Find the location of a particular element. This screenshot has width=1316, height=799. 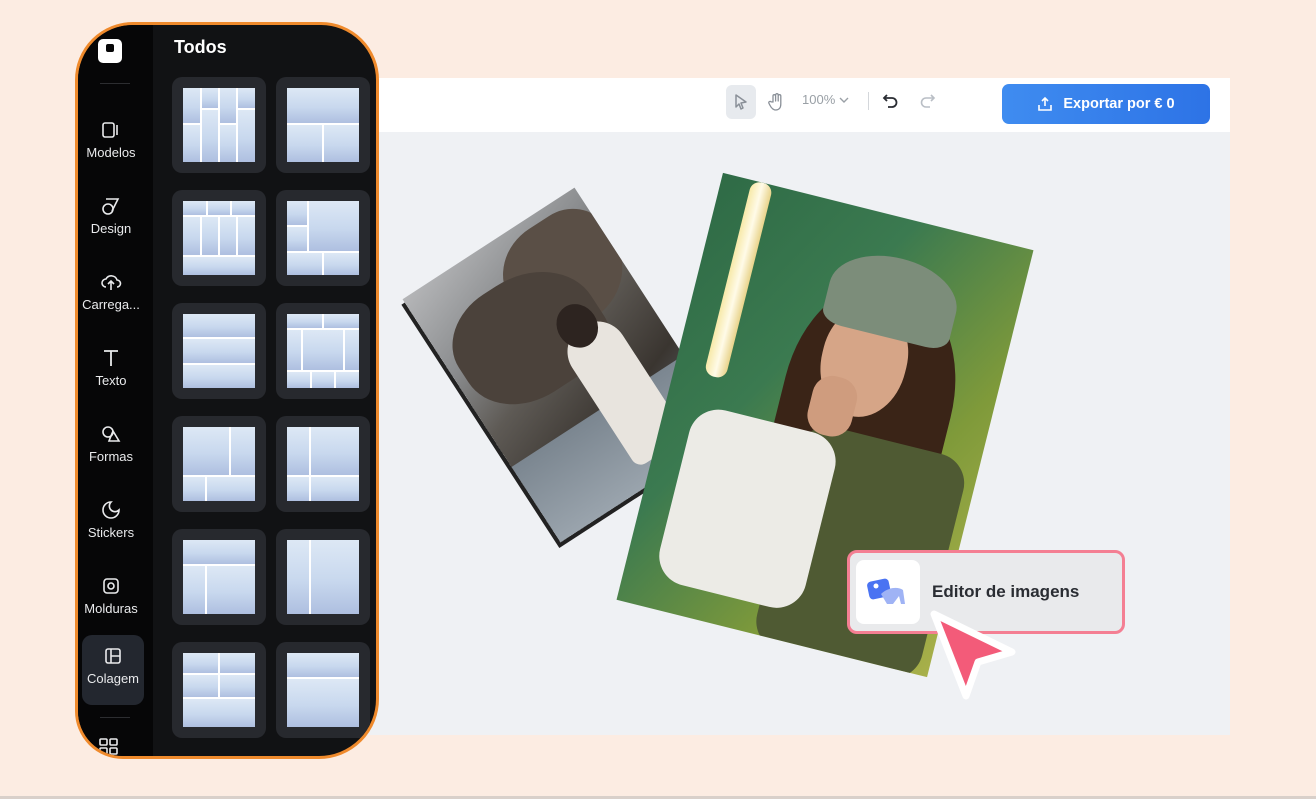

templates-icon is located at coordinates (110, 130).